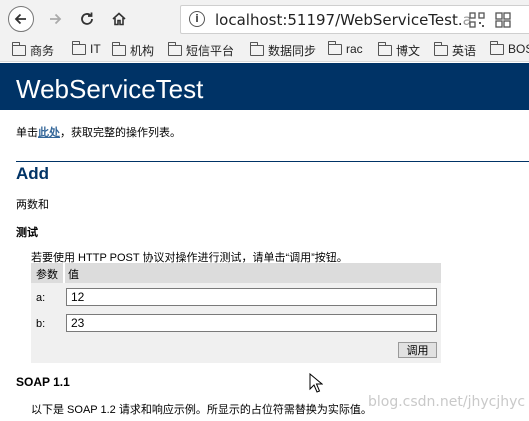  I want to click on apps-grid-icon, so click(503, 20).